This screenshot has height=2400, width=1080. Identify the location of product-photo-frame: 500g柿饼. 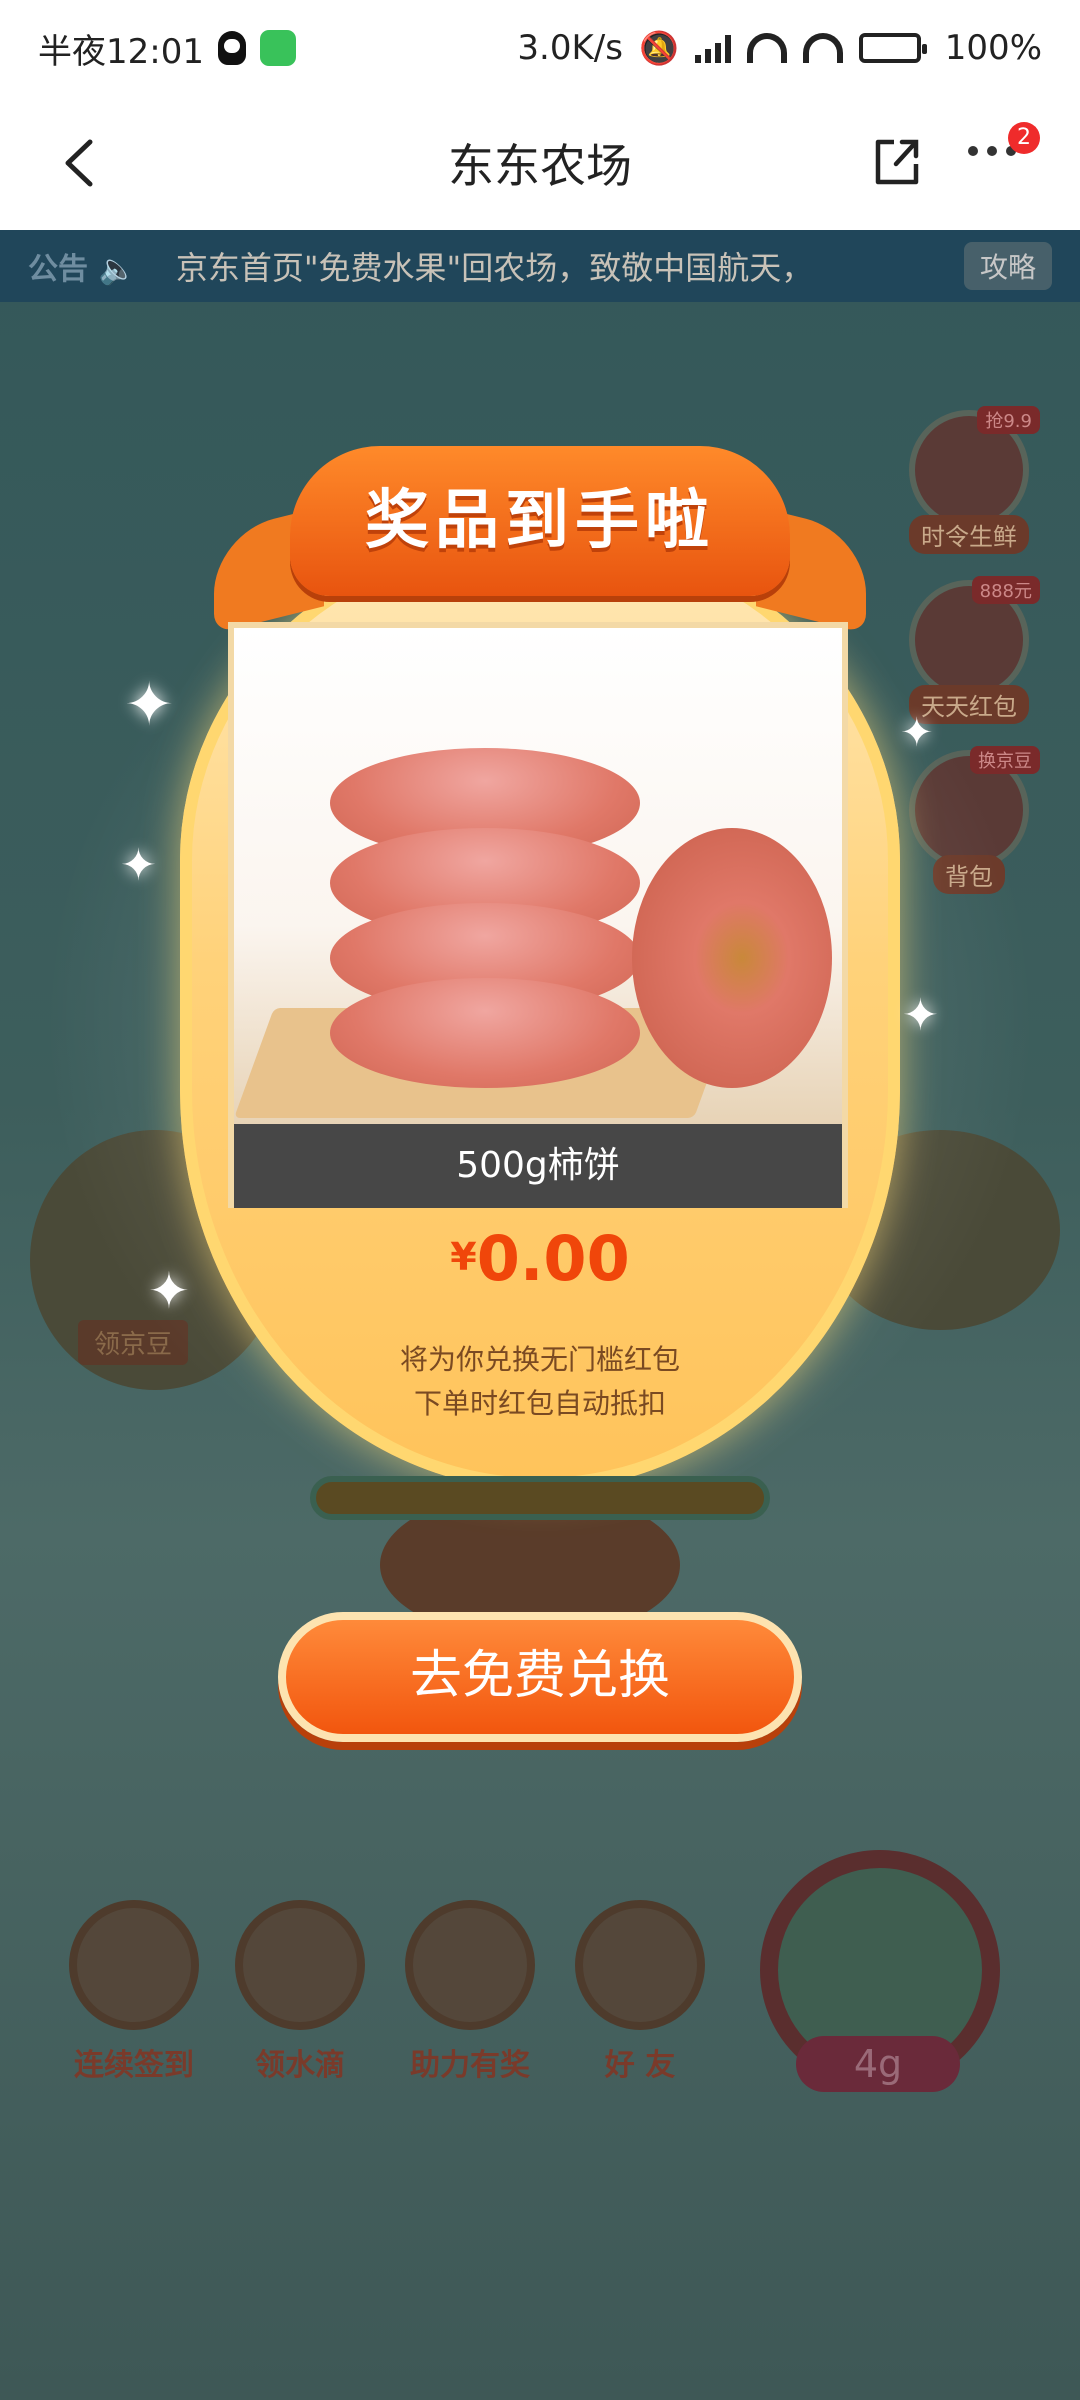
(538, 915).